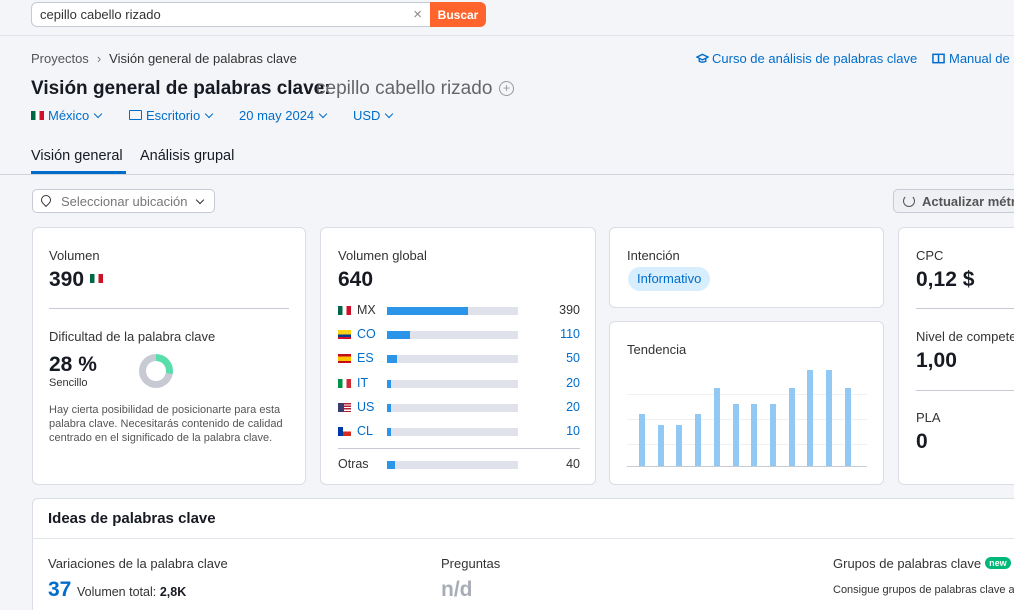 Image resolution: width=1014 pixels, height=610 pixels. I want to click on intent-card: Intención Informativo, so click(746, 267).